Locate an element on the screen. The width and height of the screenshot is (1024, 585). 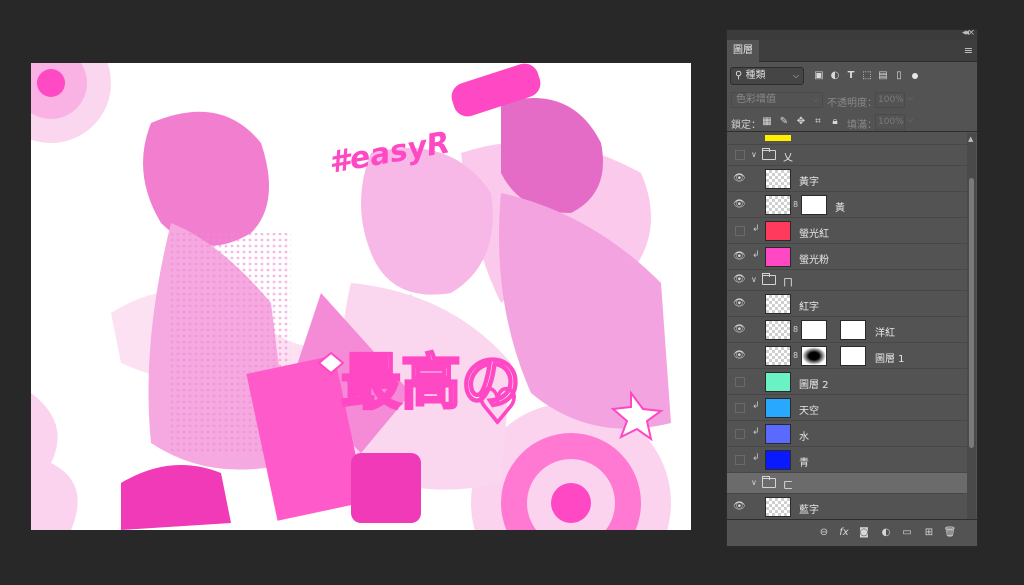
layer-row: ↲ 青 is located at coordinates (847, 460).